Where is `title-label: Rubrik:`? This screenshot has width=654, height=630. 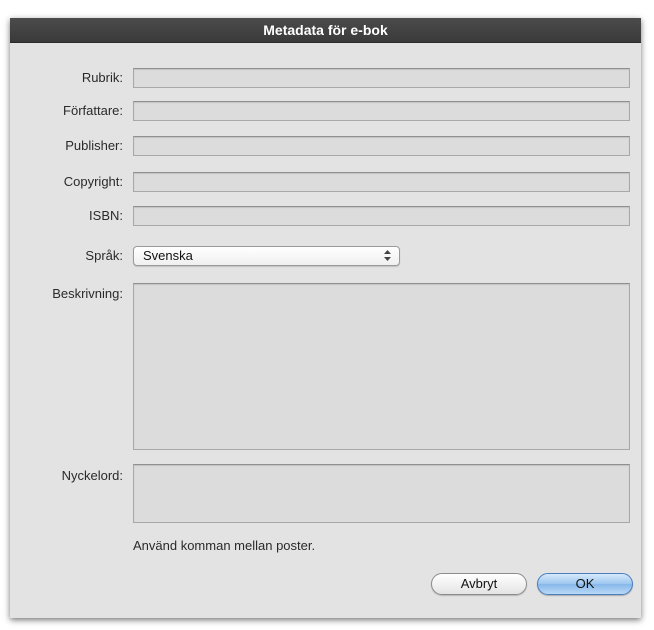 title-label: Rubrik: is located at coordinates (102, 77).